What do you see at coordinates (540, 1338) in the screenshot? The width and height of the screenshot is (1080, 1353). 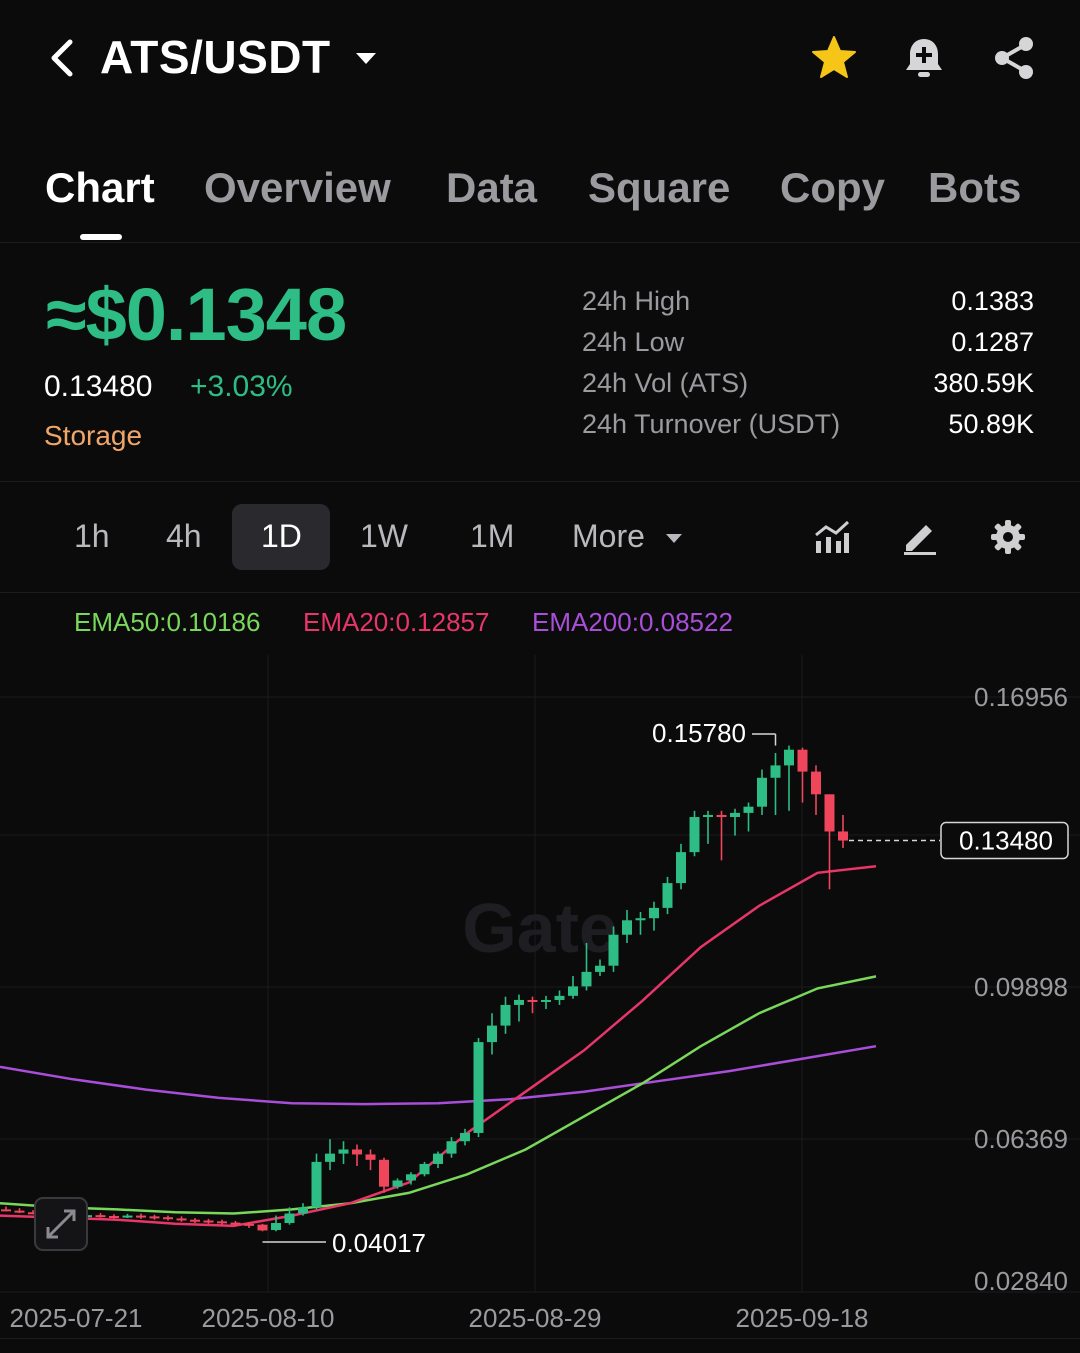 I see `divider` at bounding box center [540, 1338].